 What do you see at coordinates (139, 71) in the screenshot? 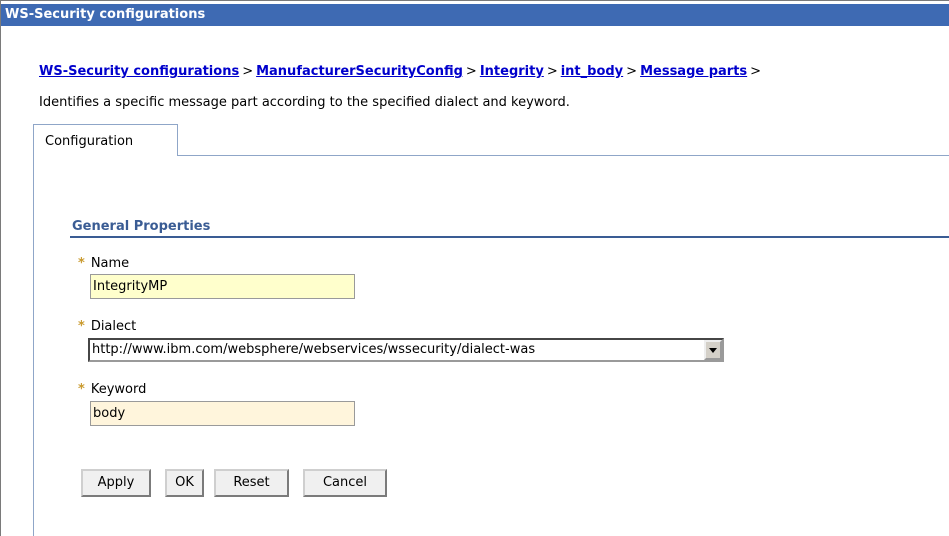
I see `breadcrumb-link-ws-security-configurations: WS-Security configurations` at bounding box center [139, 71].